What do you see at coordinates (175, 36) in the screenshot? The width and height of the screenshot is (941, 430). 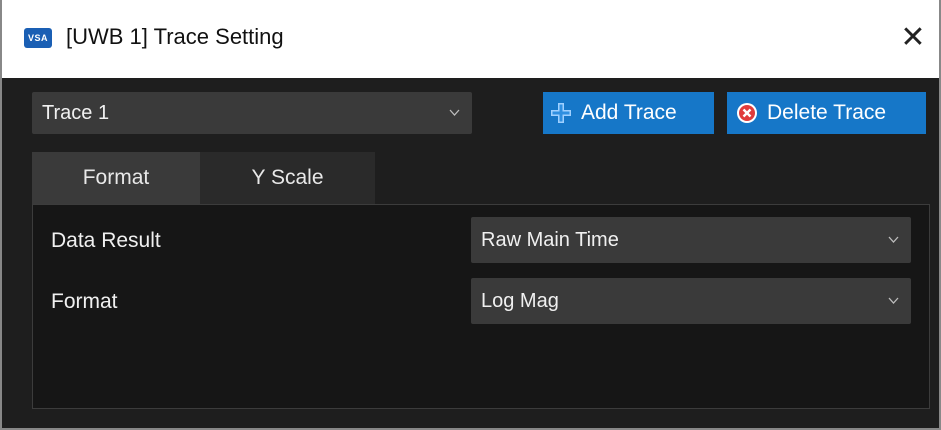 I see `window-title: [UWB 1] Trace Setting` at bounding box center [175, 36].